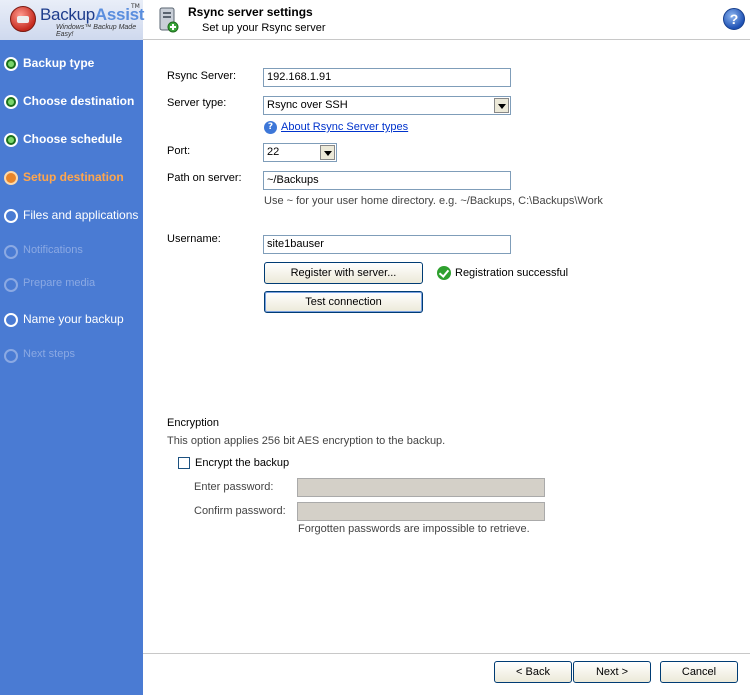 The height and width of the screenshot is (695, 750). What do you see at coordinates (387, 180) in the screenshot?
I see `path-on-server-input: ~/Backups` at bounding box center [387, 180].